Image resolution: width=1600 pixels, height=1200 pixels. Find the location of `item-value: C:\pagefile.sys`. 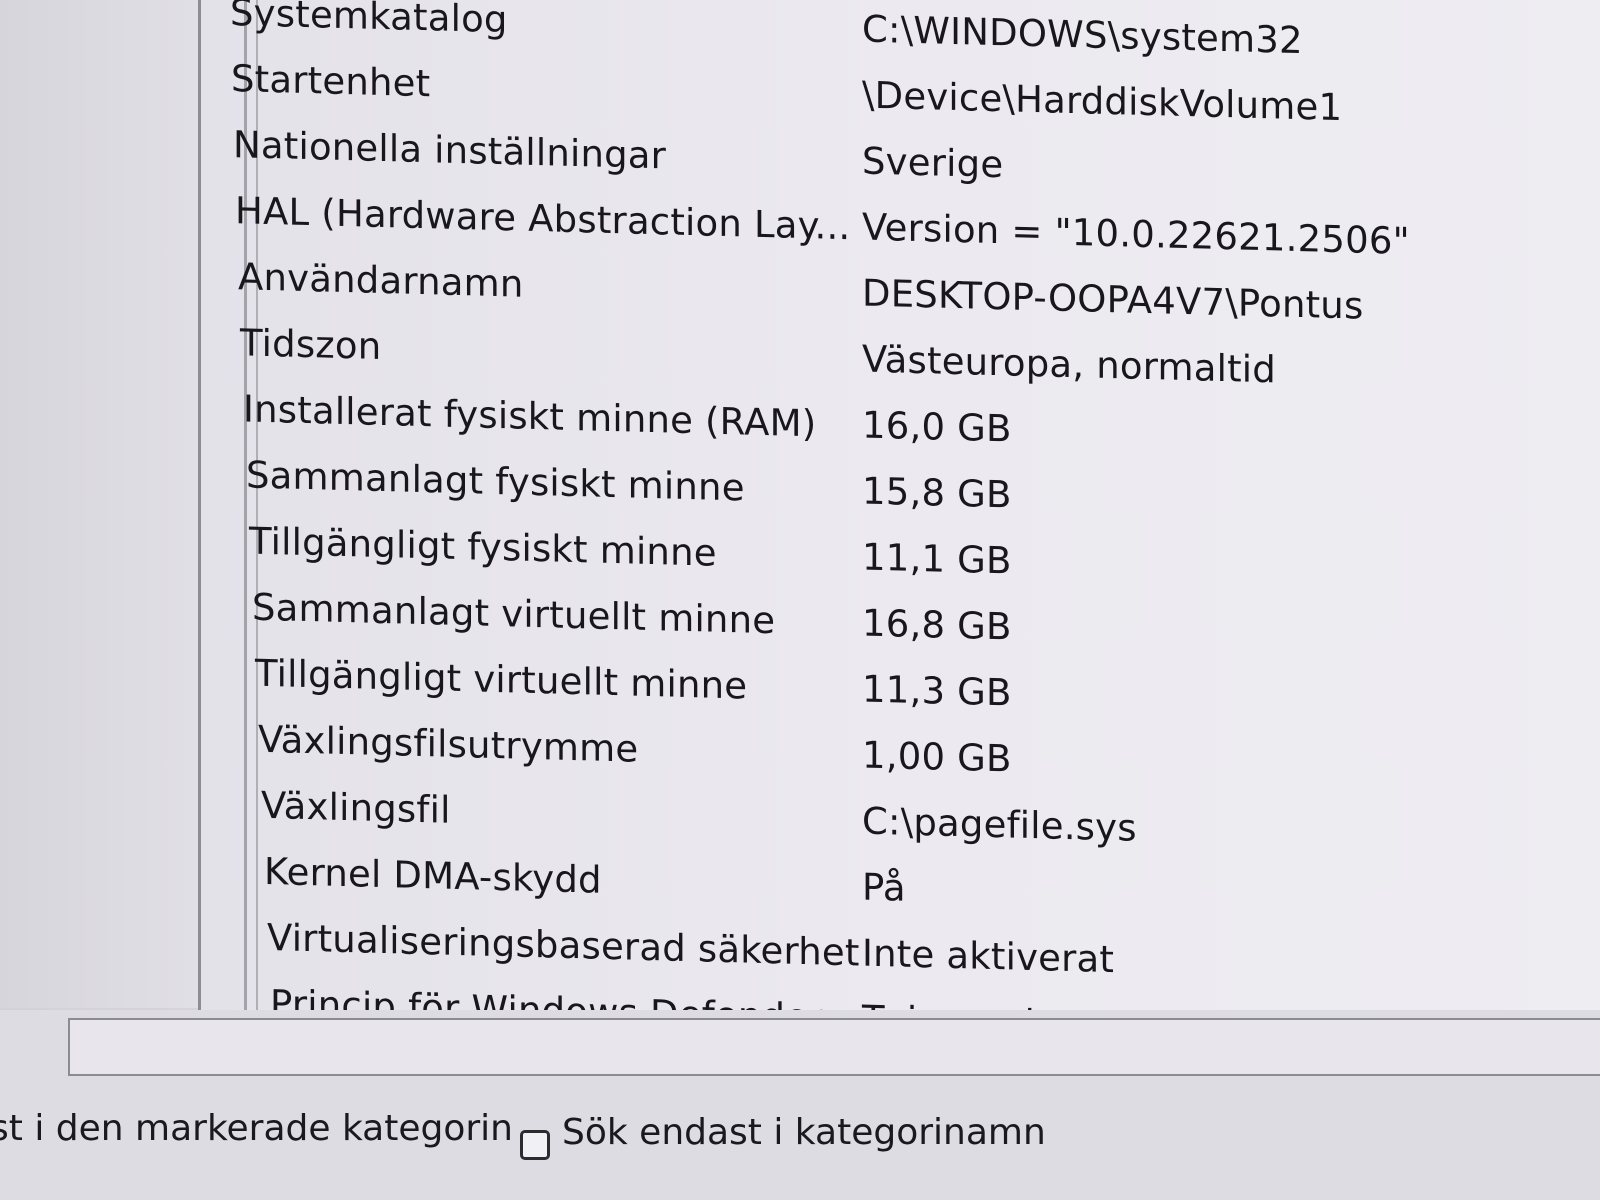

item-value: C:\pagefile.sys is located at coordinates (999, 824).